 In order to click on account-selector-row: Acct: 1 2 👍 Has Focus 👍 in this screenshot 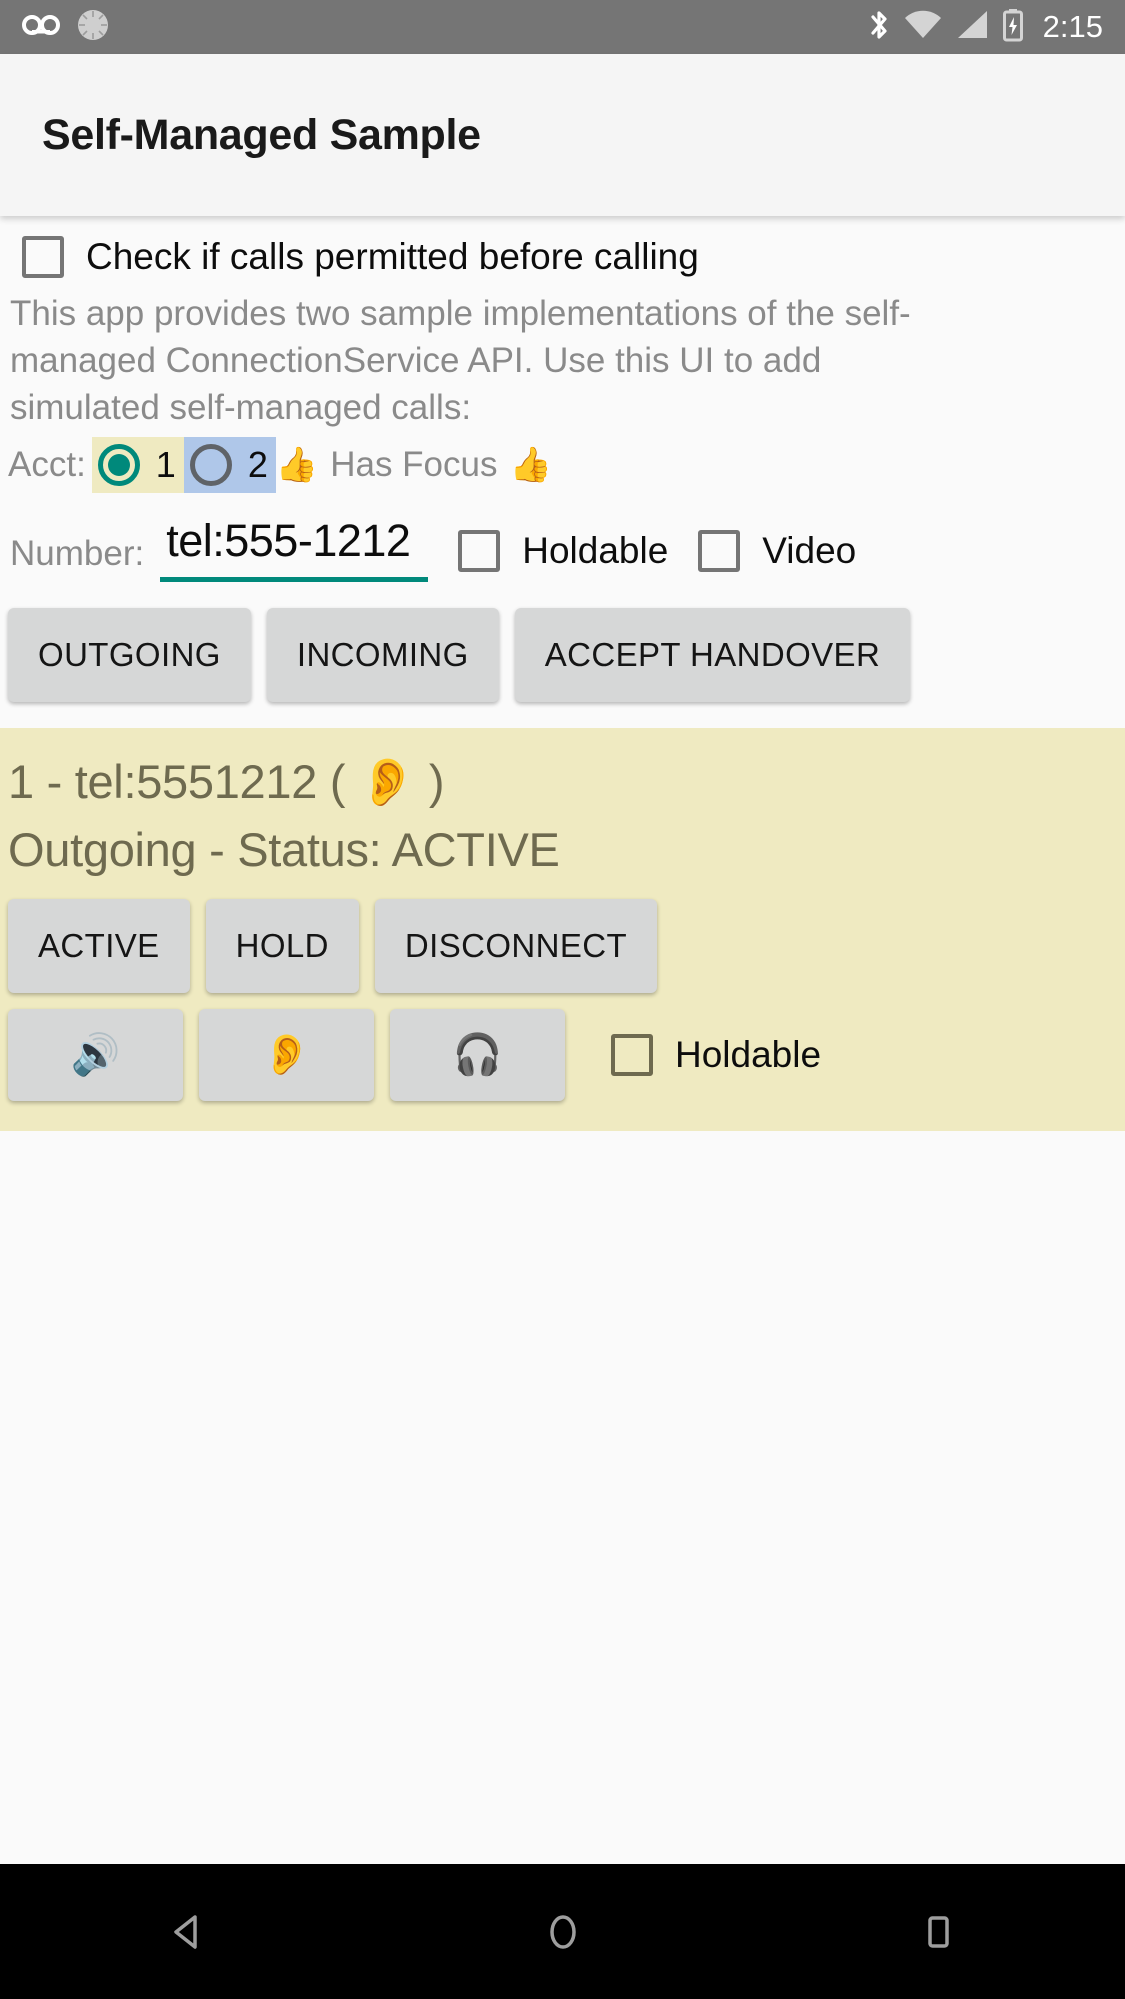, I will do `click(562, 462)`.